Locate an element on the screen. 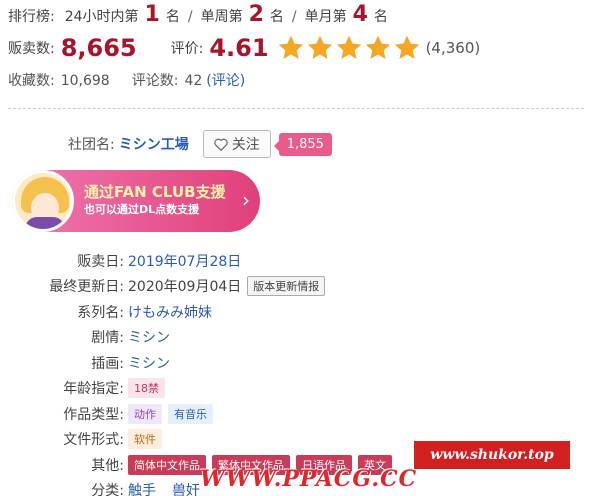 The height and width of the screenshot is (496, 596). info-row-type: 作品类型: 动作 有音乐 is located at coordinates (298, 414).